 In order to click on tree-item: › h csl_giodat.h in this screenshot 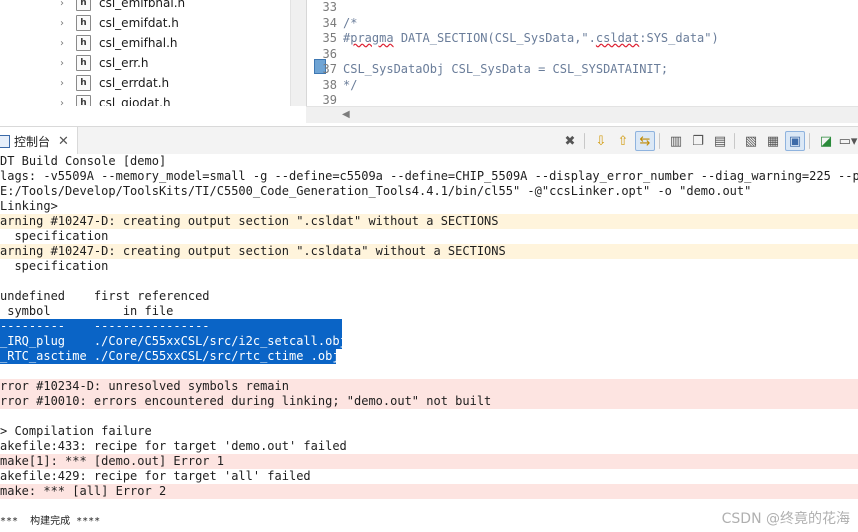, I will do `click(115, 99)`.